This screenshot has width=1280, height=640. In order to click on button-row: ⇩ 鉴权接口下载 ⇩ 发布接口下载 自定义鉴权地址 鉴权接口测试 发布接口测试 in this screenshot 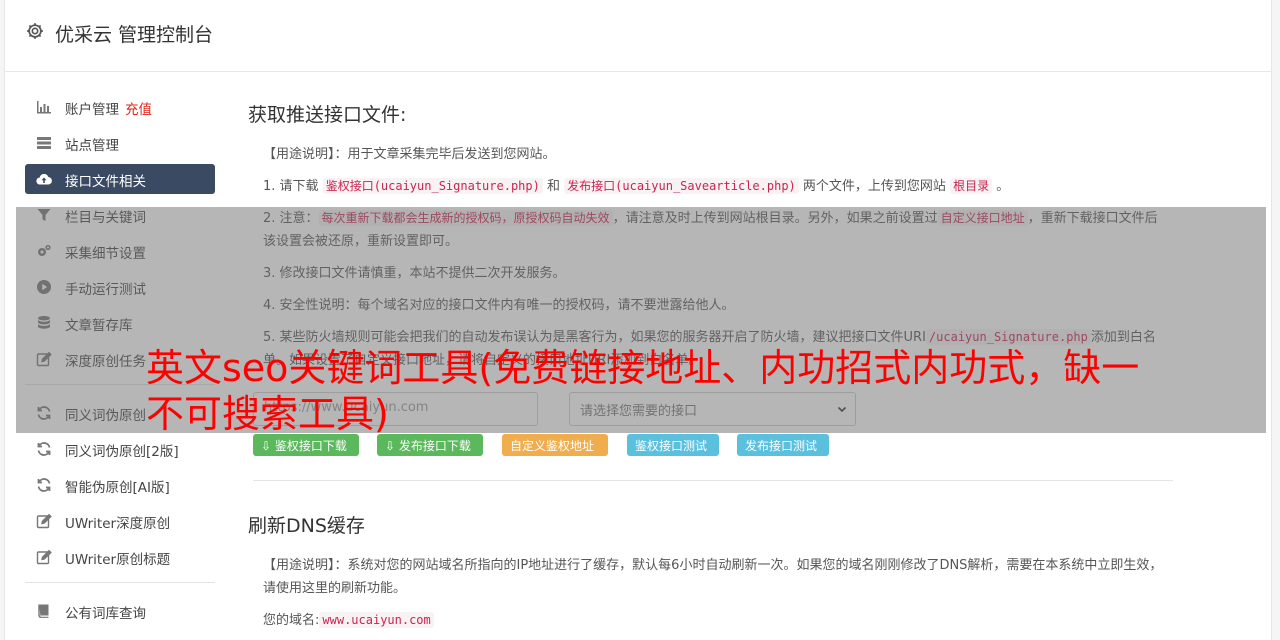, I will do `click(710, 446)`.